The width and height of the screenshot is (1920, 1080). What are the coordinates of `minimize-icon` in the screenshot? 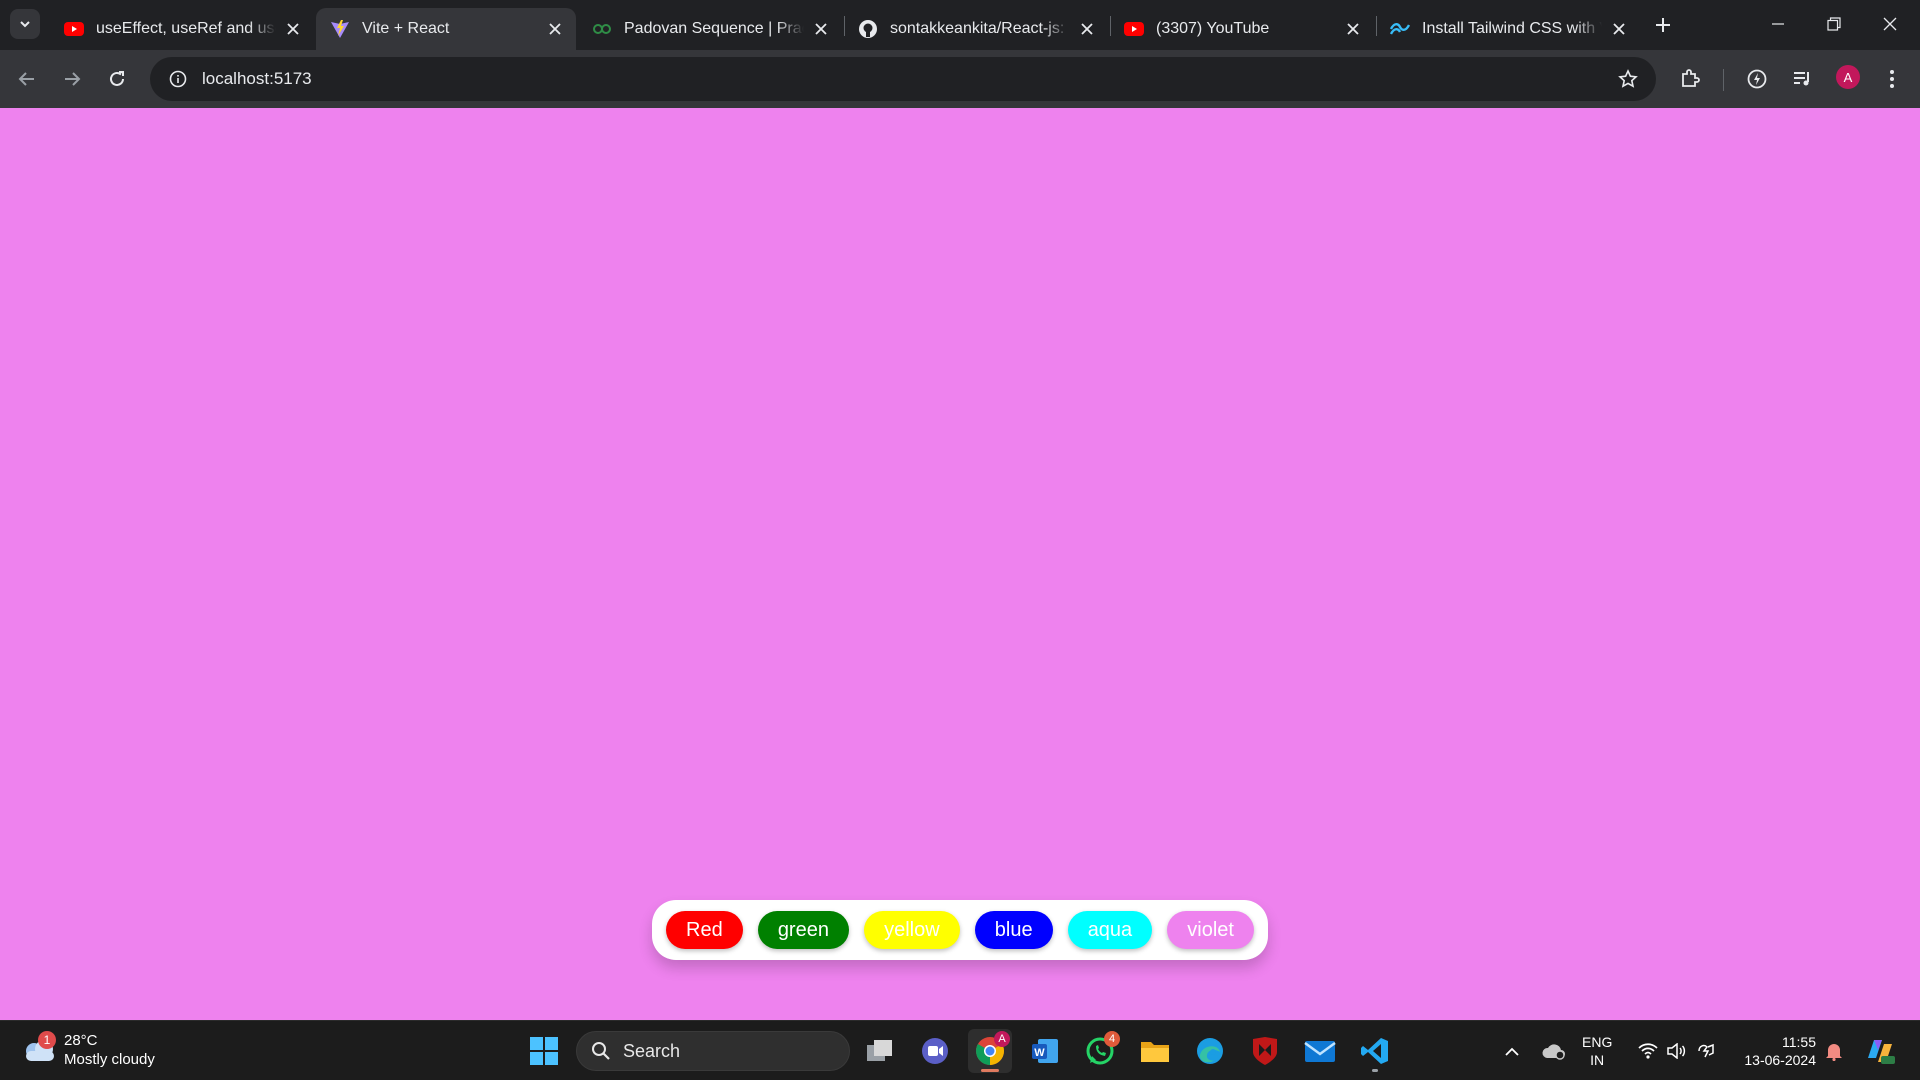 It's located at (1778, 24).